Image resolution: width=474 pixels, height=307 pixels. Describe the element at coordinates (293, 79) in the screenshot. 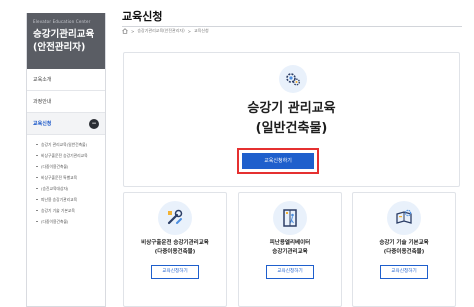

I see `gear-settings-icon` at that location.